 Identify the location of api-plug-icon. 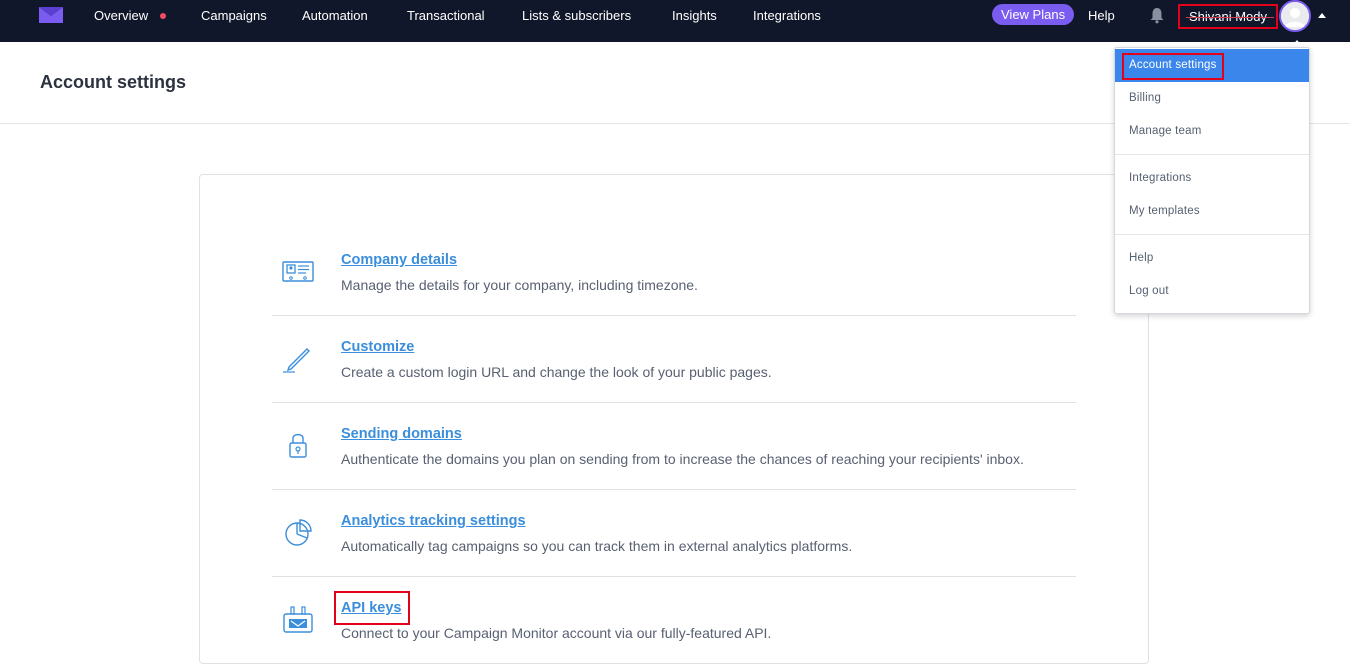
(298, 619).